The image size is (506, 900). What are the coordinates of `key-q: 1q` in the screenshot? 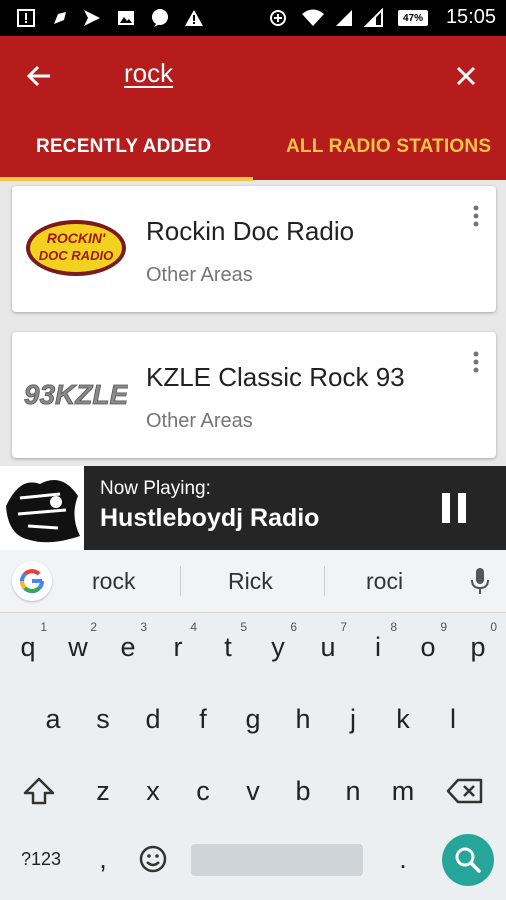 It's located at (28, 647).